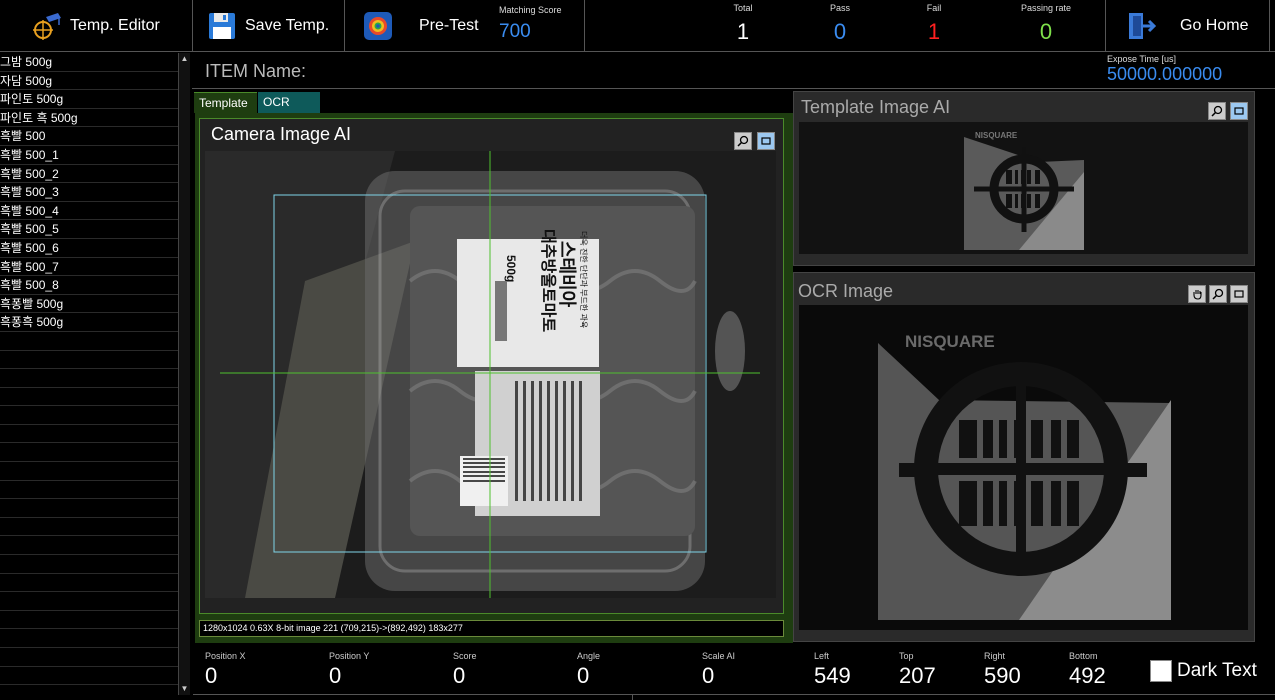 This screenshot has height=700, width=1275. What do you see at coordinates (906, 656) in the screenshot?
I see `roi-top-caption: Top` at bounding box center [906, 656].